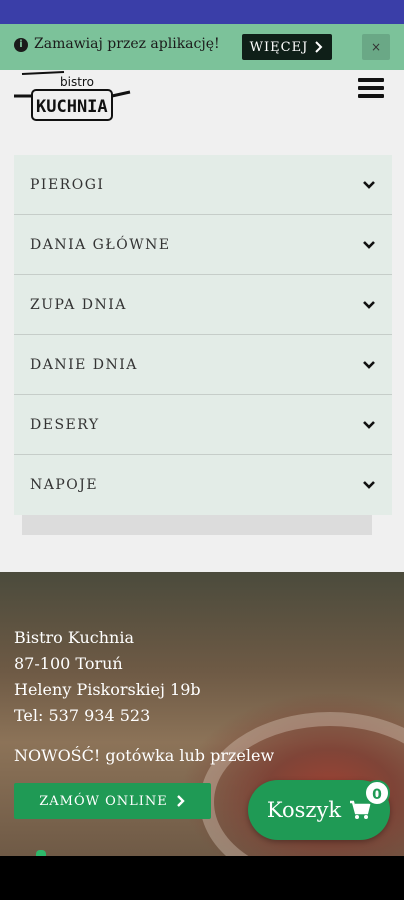 This screenshot has height=900, width=404. What do you see at coordinates (68, 663) in the screenshot?
I see `address-city: 87-100 Toruń` at bounding box center [68, 663].